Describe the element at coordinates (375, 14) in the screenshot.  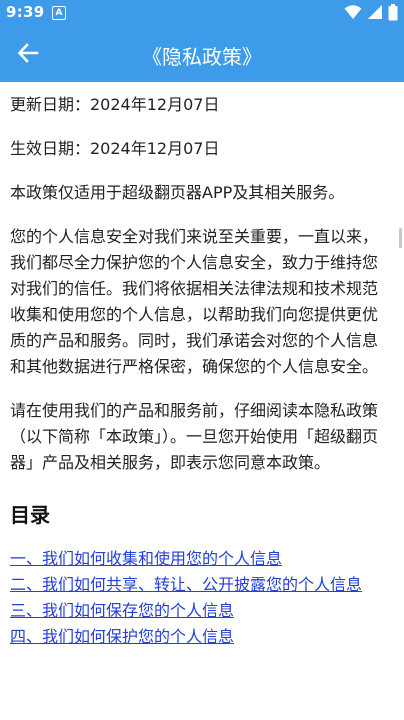
I see `signal-icon` at that location.